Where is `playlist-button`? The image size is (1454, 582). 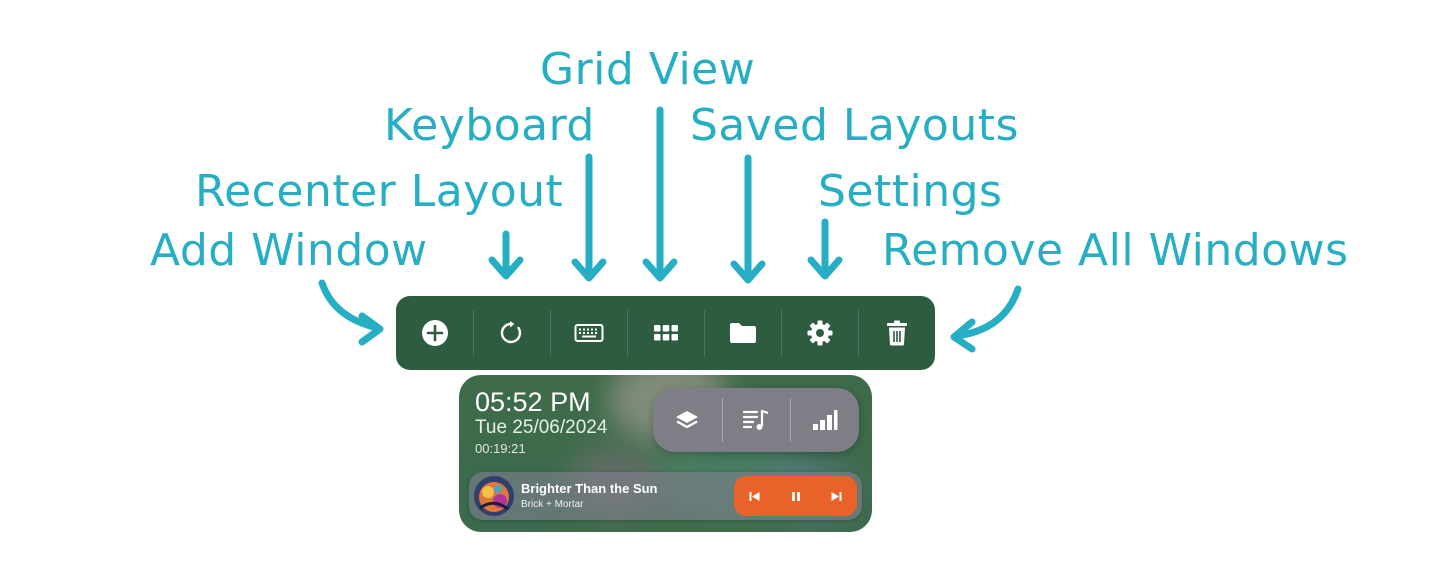
playlist-button is located at coordinates (756, 420).